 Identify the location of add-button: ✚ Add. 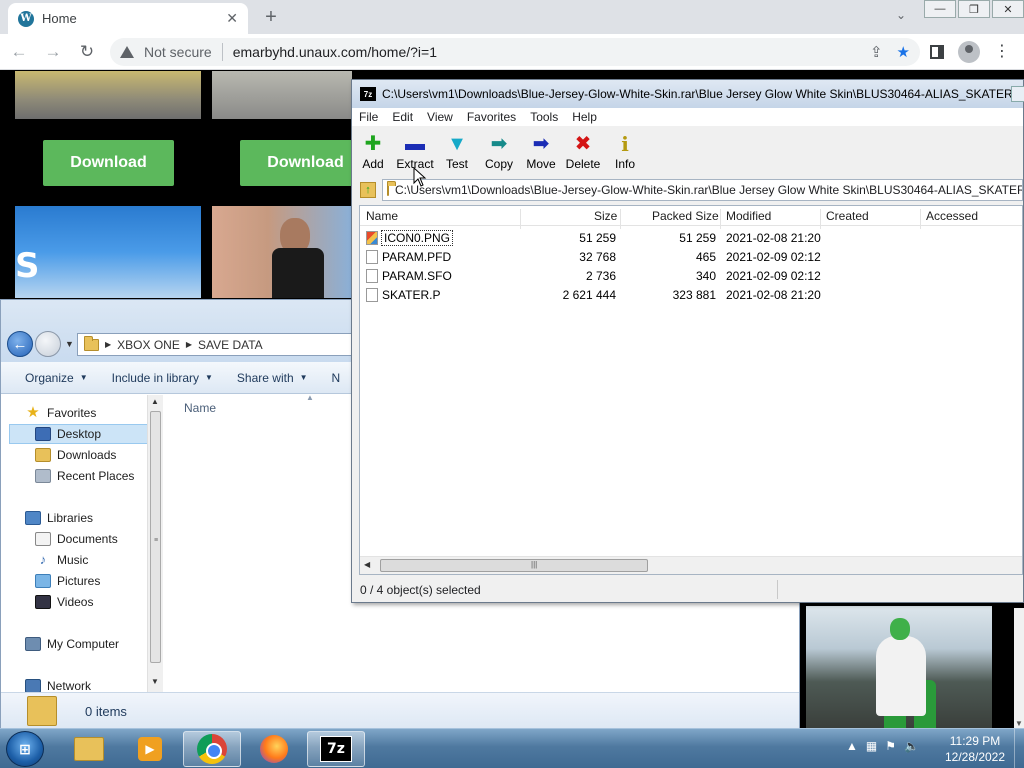
(373, 152).